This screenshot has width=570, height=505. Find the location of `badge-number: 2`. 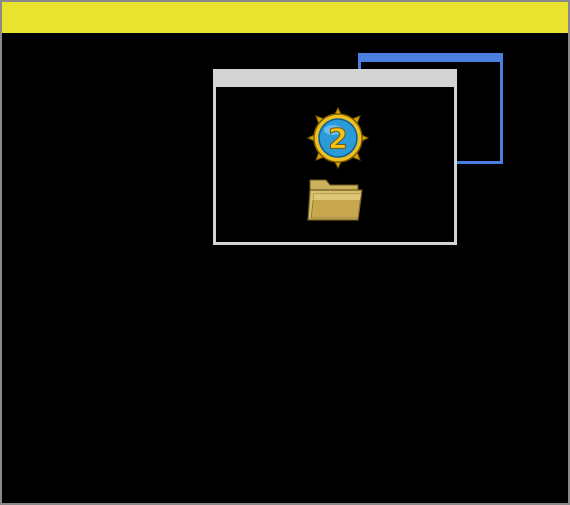

badge-number: 2 is located at coordinates (337, 138).